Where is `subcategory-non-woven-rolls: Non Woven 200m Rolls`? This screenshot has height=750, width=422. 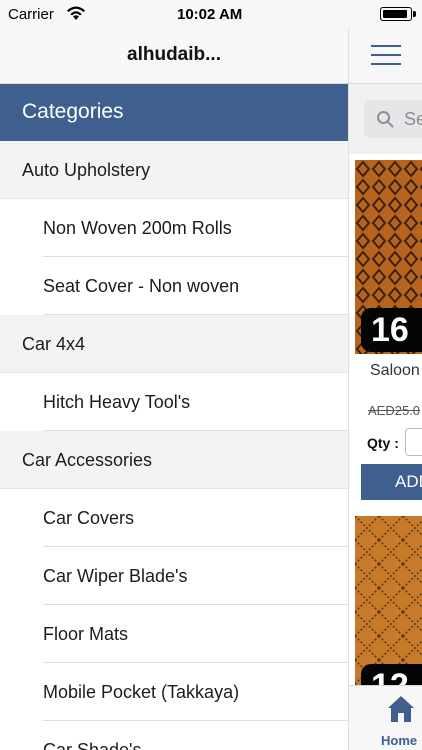 subcategory-non-woven-rolls: Non Woven 200m Rolls is located at coordinates (174, 228).